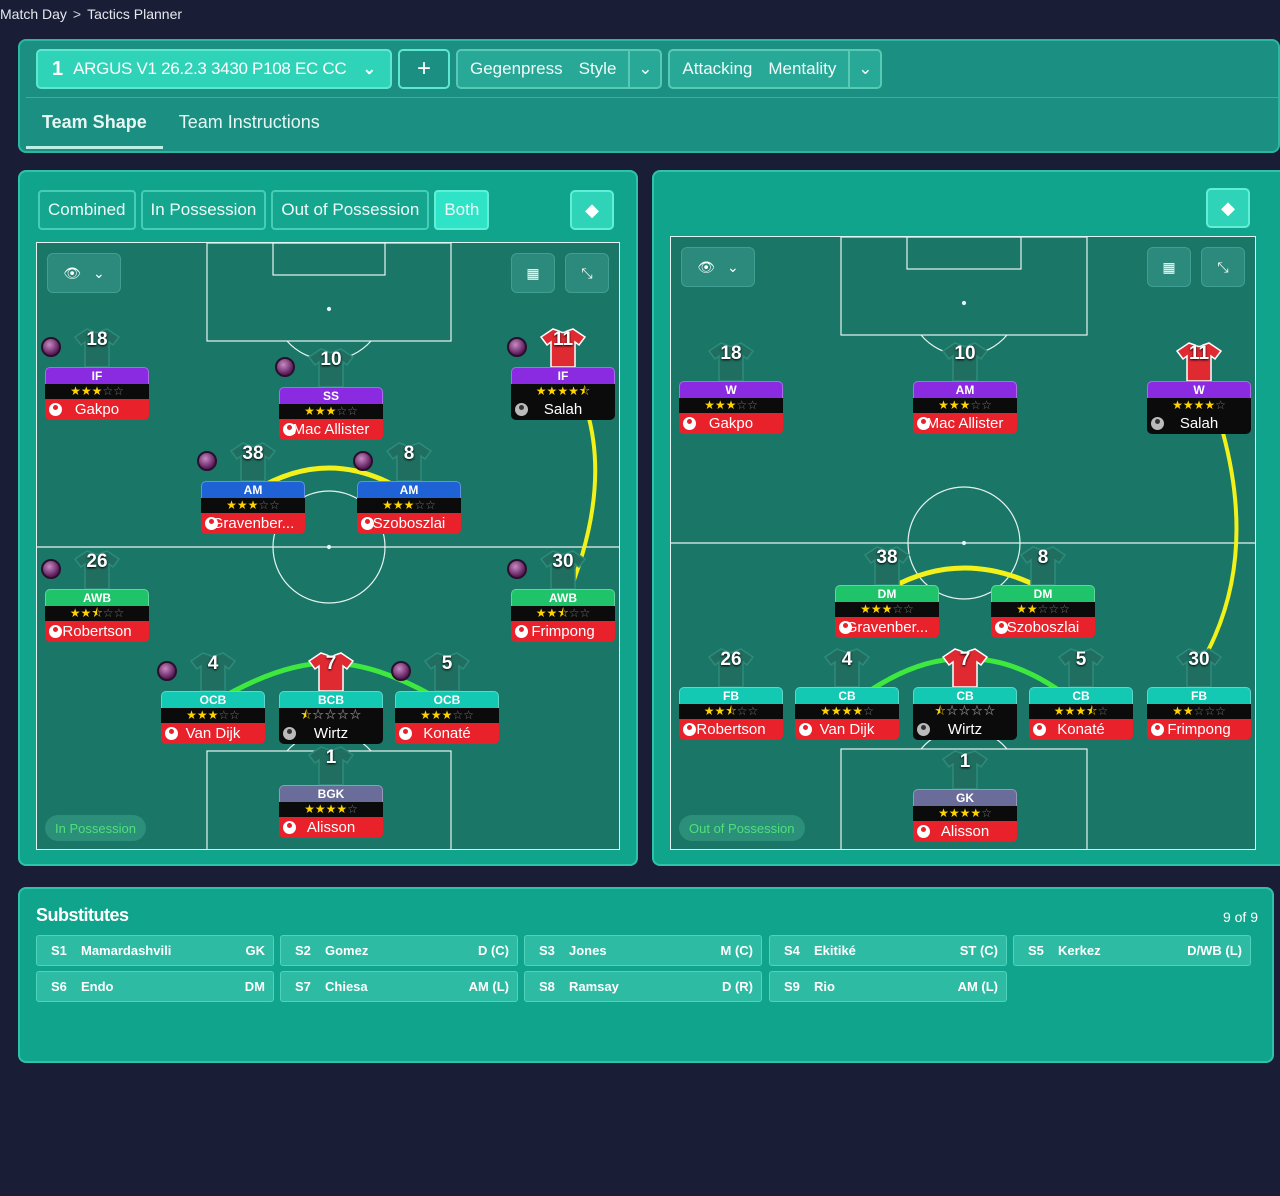 Image resolution: width=1280 pixels, height=1196 pixels. Describe the element at coordinates (210, 68) in the screenshot. I see `tactic-name: ARGUS V1 26.2.3 3430 P108 EC CC` at that location.